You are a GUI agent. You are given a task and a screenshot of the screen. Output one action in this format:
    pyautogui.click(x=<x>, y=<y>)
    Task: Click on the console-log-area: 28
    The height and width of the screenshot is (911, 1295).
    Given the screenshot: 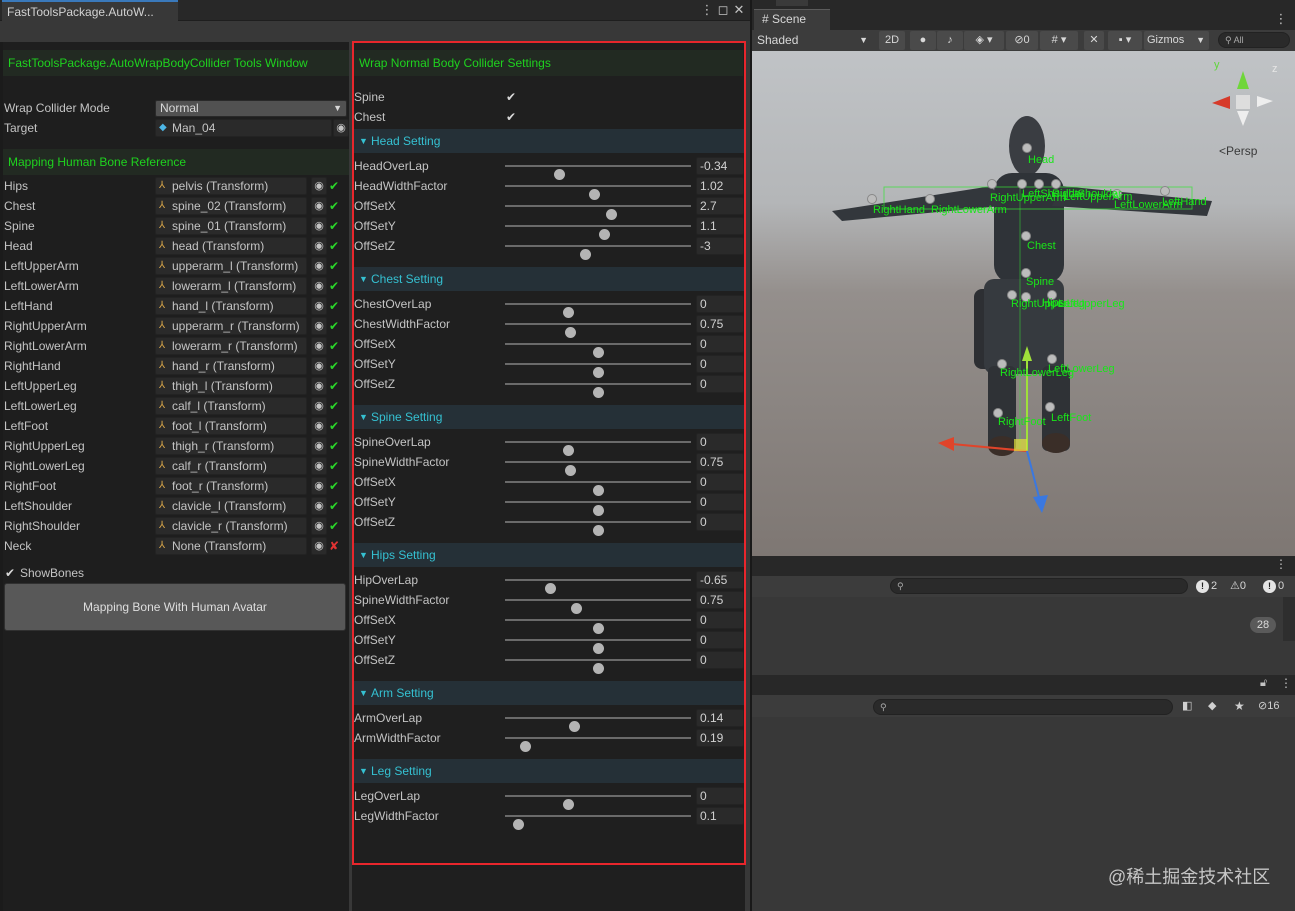 What is the action you would take?
    pyautogui.click(x=1023, y=636)
    